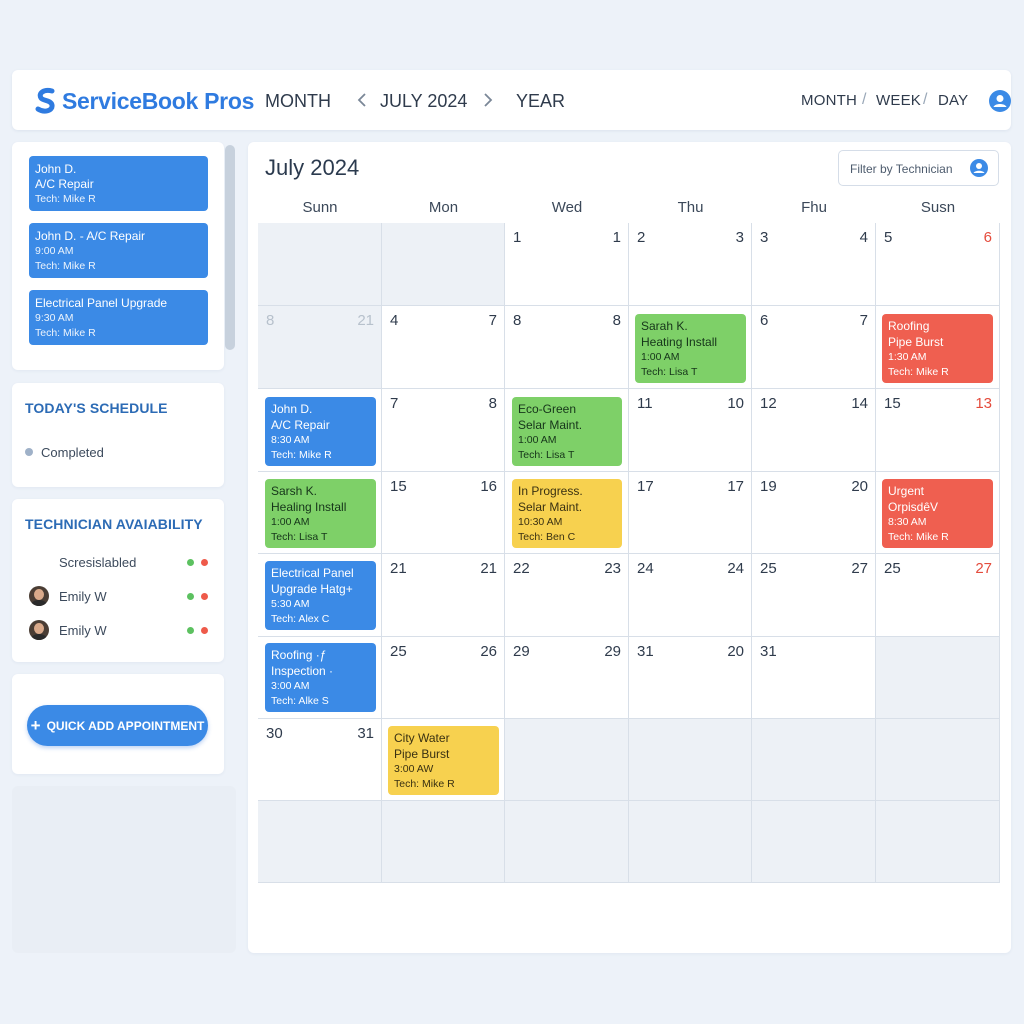 This screenshot has width=1024, height=1024. I want to click on appointment-detail: A/C Repair, so click(64, 184).